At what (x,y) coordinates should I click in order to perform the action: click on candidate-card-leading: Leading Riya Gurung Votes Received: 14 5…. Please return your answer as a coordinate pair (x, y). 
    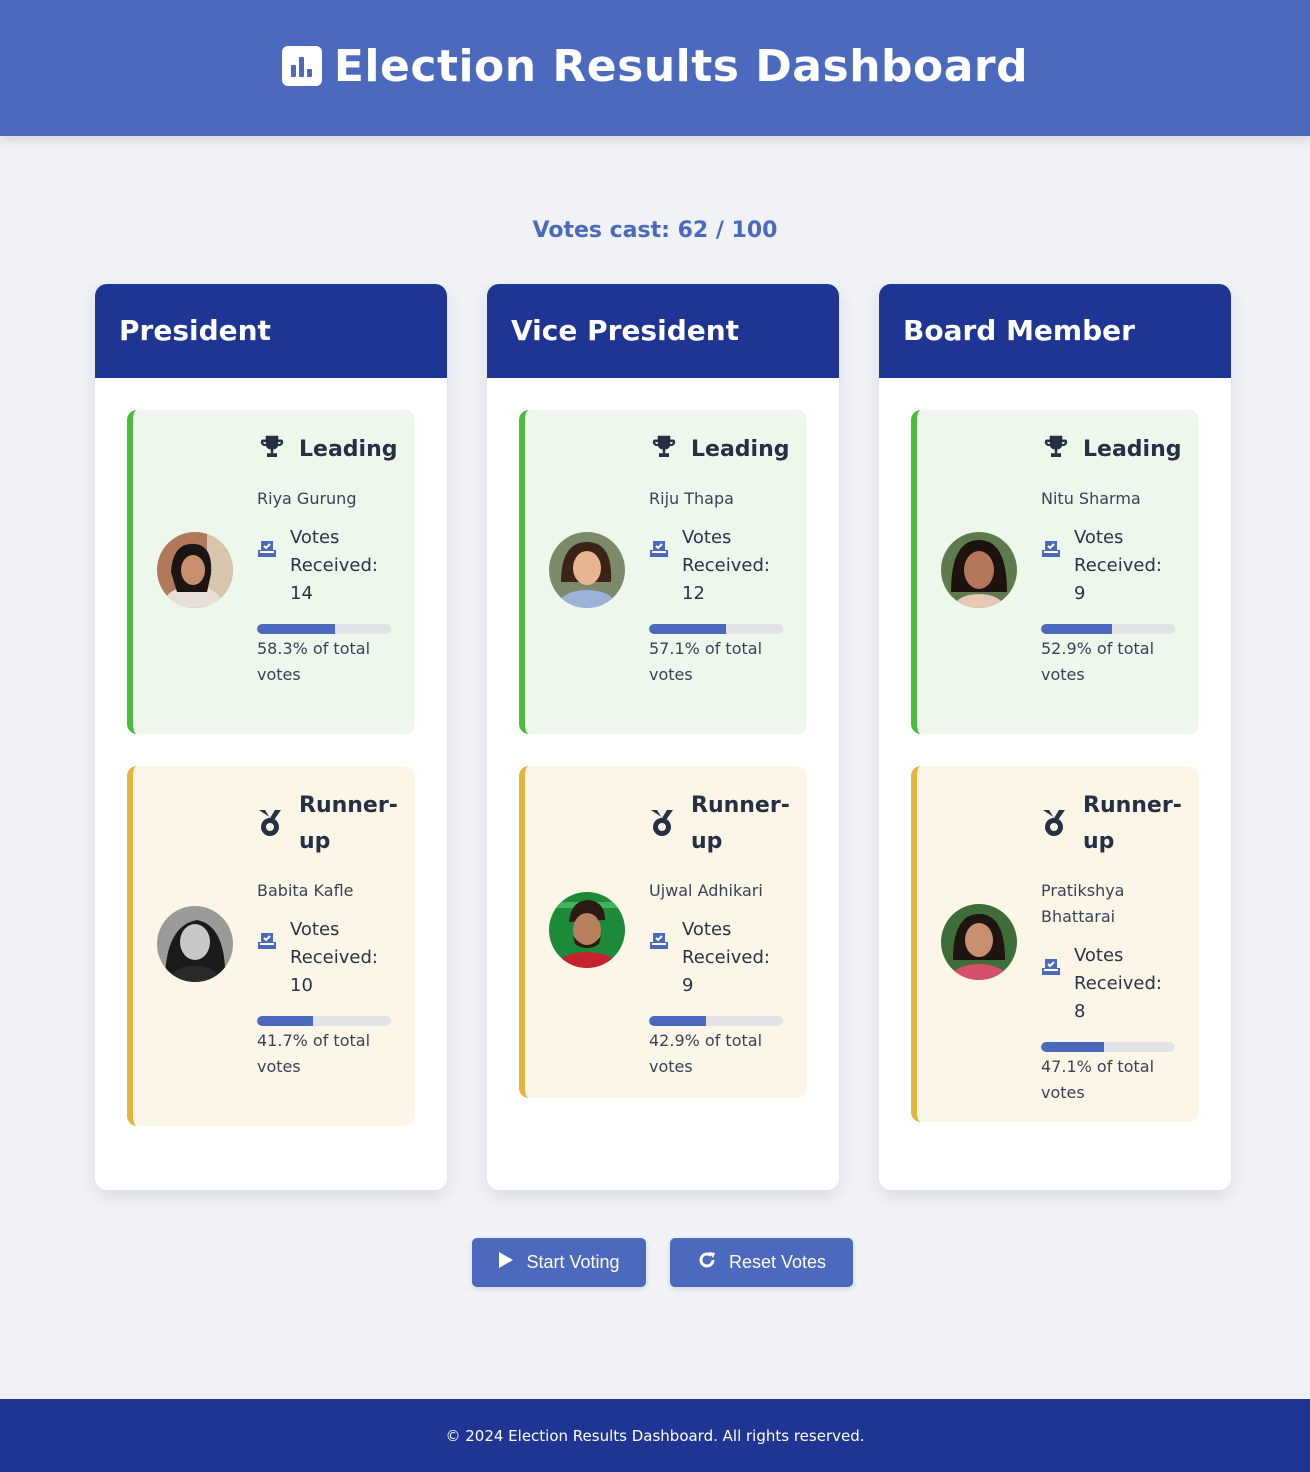
    Looking at the image, I should click on (271, 572).